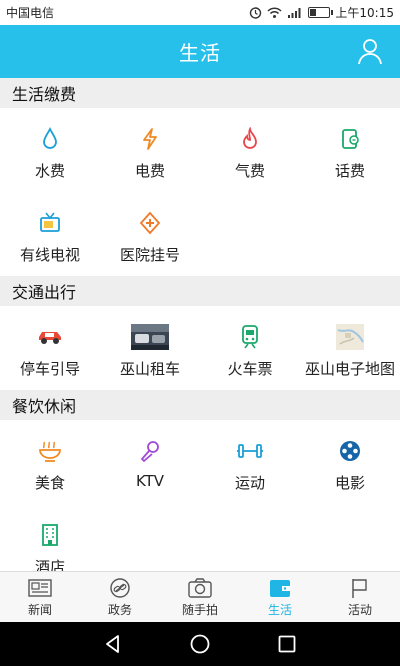  Describe the element at coordinates (250, 451) in the screenshot. I see `dumbbell-icon` at that location.